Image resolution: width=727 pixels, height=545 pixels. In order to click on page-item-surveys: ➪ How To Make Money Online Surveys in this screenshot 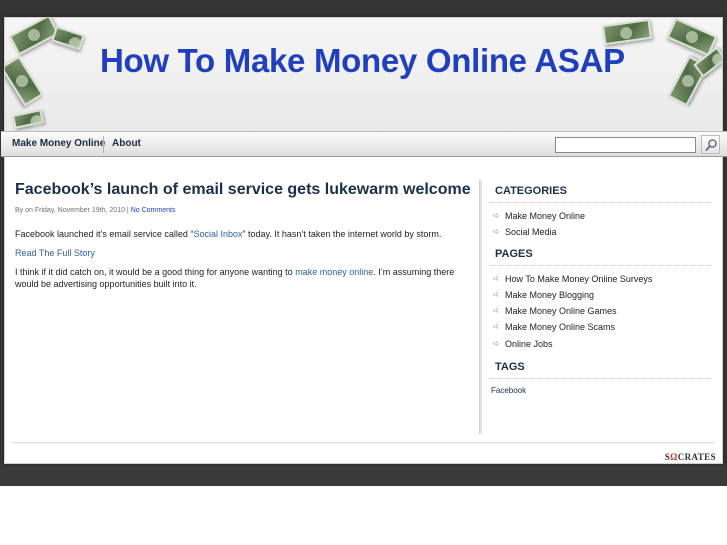, I will do `click(600, 279)`.